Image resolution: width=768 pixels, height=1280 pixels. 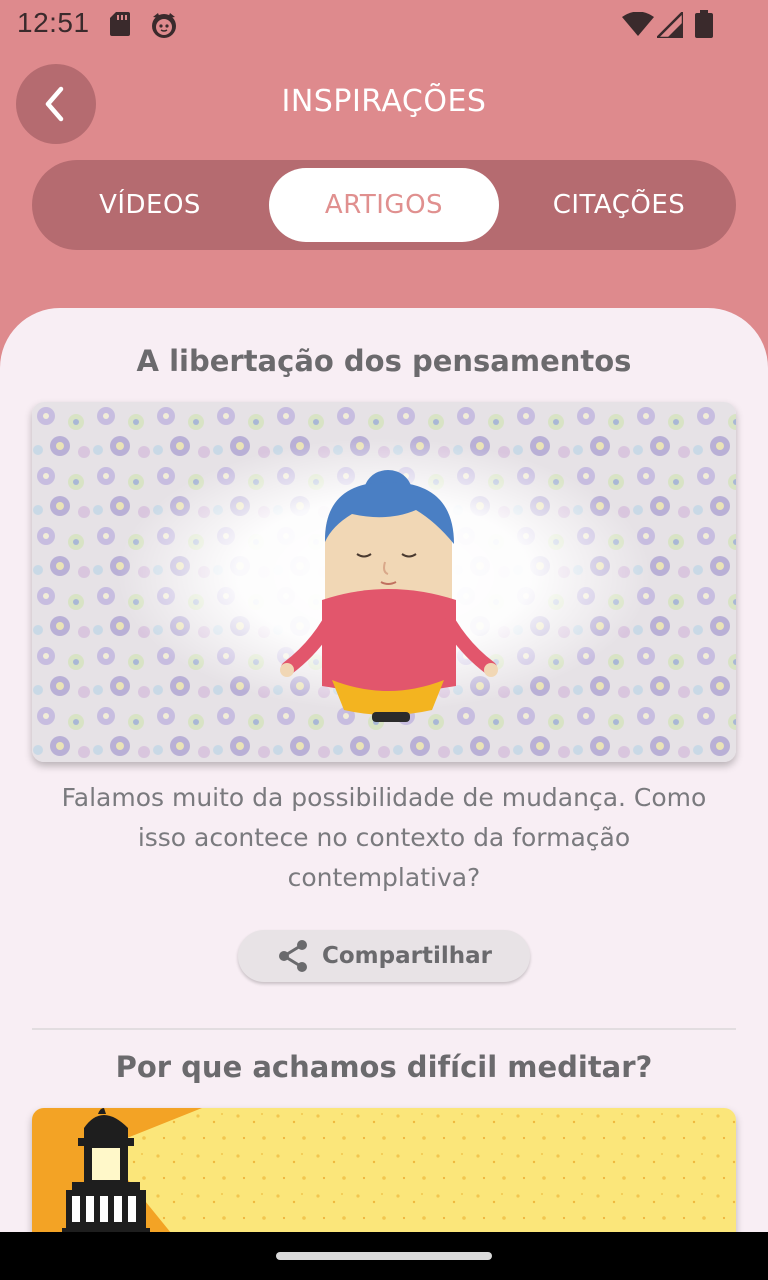 I want to click on article-image-lighthouse, so click(x=384, y=1170).